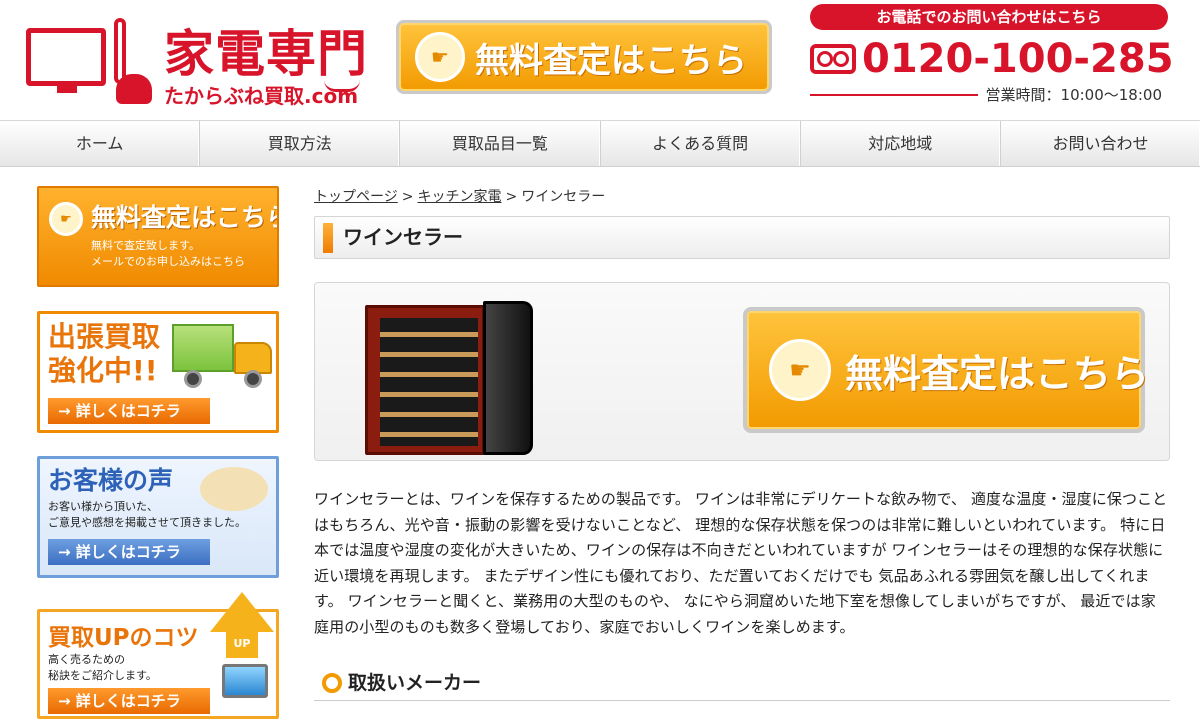  I want to click on makers-section-heading: 取扱いメーカー, so click(742, 685).